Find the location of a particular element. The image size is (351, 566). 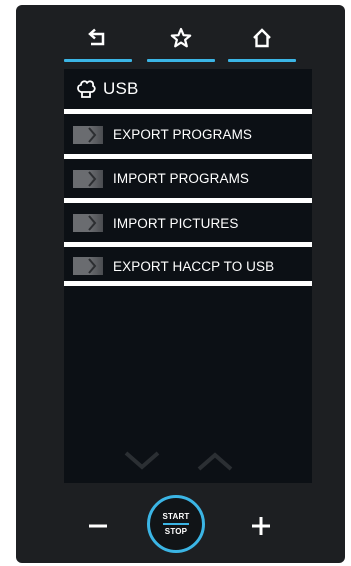

back-button is located at coordinates (98, 38).